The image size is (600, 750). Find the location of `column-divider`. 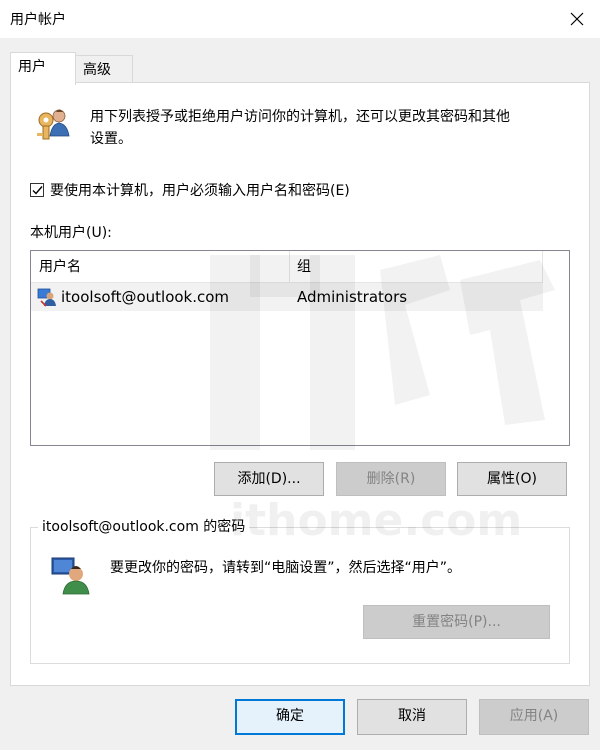

column-divider is located at coordinates (542, 267).